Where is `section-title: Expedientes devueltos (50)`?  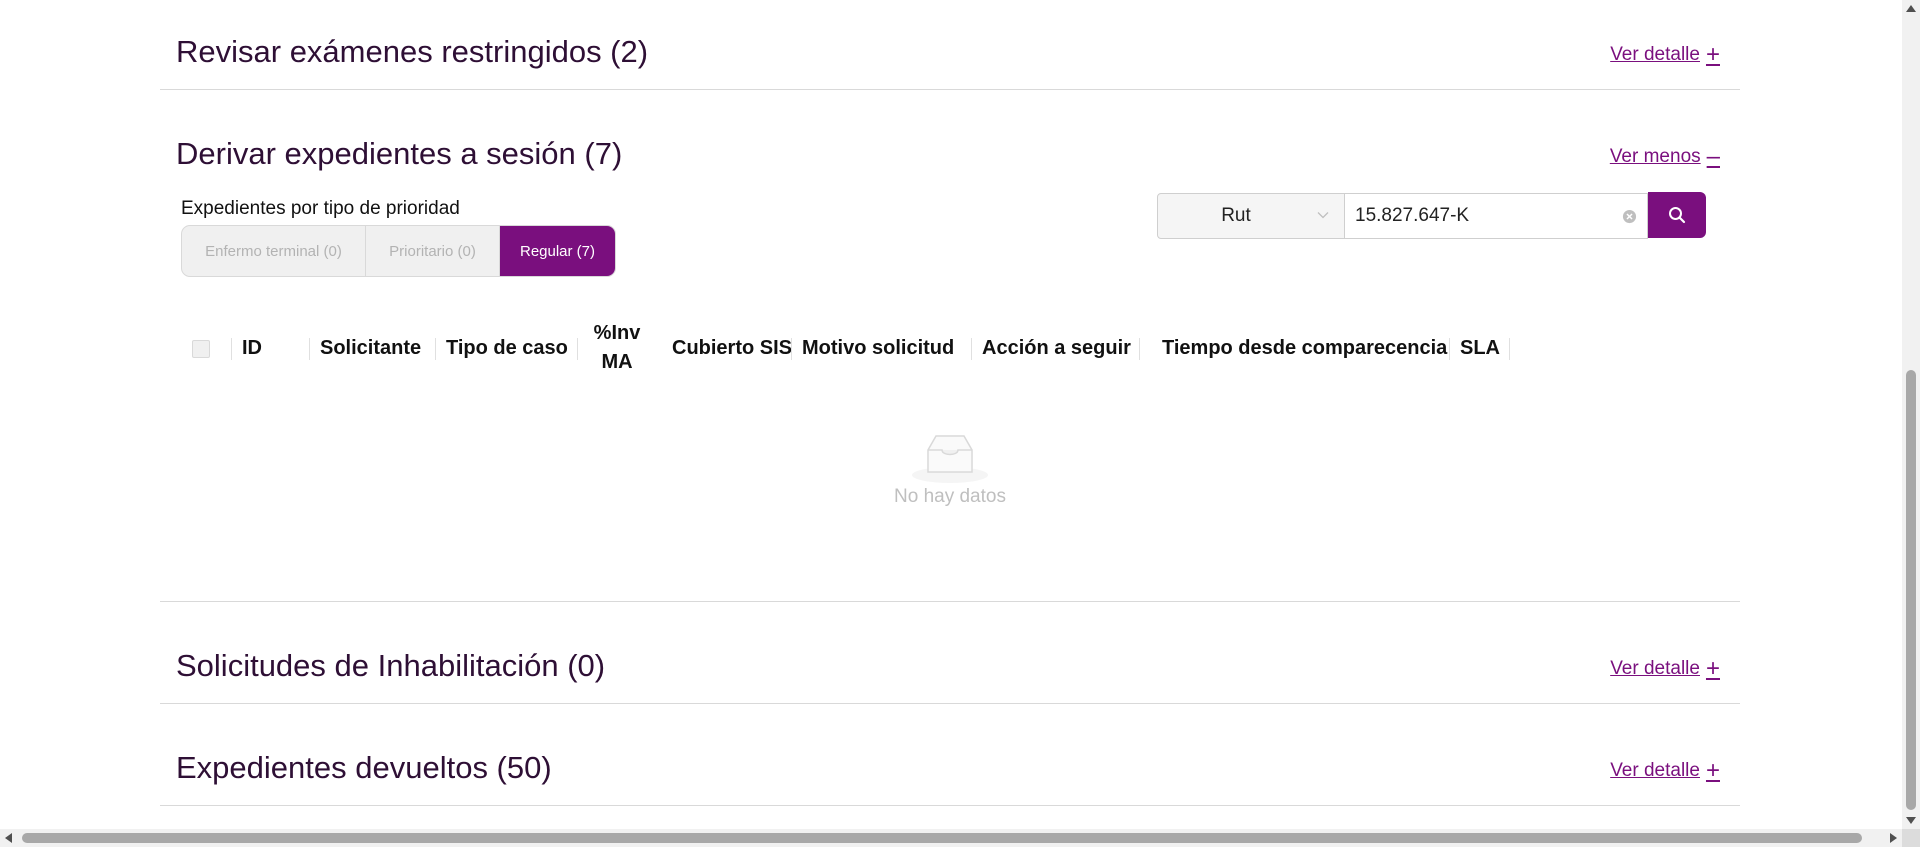 section-title: Expedientes devueltos (50) is located at coordinates (364, 767).